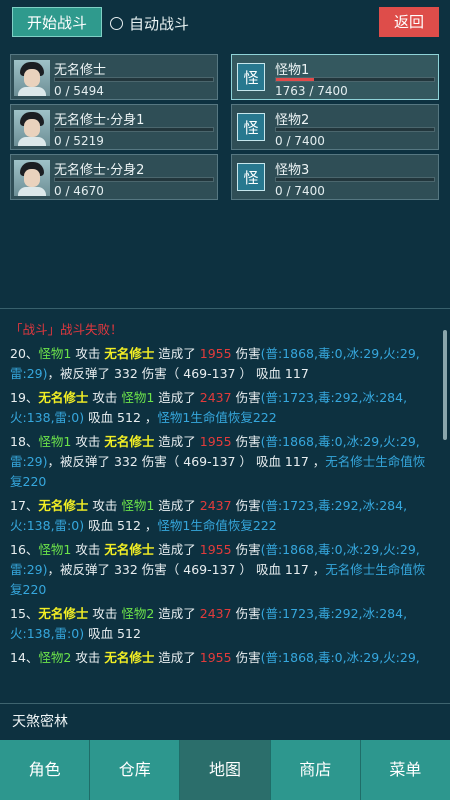  What do you see at coordinates (405, 770) in the screenshot?
I see `nav-item-menu: 菜单` at bounding box center [405, 770].